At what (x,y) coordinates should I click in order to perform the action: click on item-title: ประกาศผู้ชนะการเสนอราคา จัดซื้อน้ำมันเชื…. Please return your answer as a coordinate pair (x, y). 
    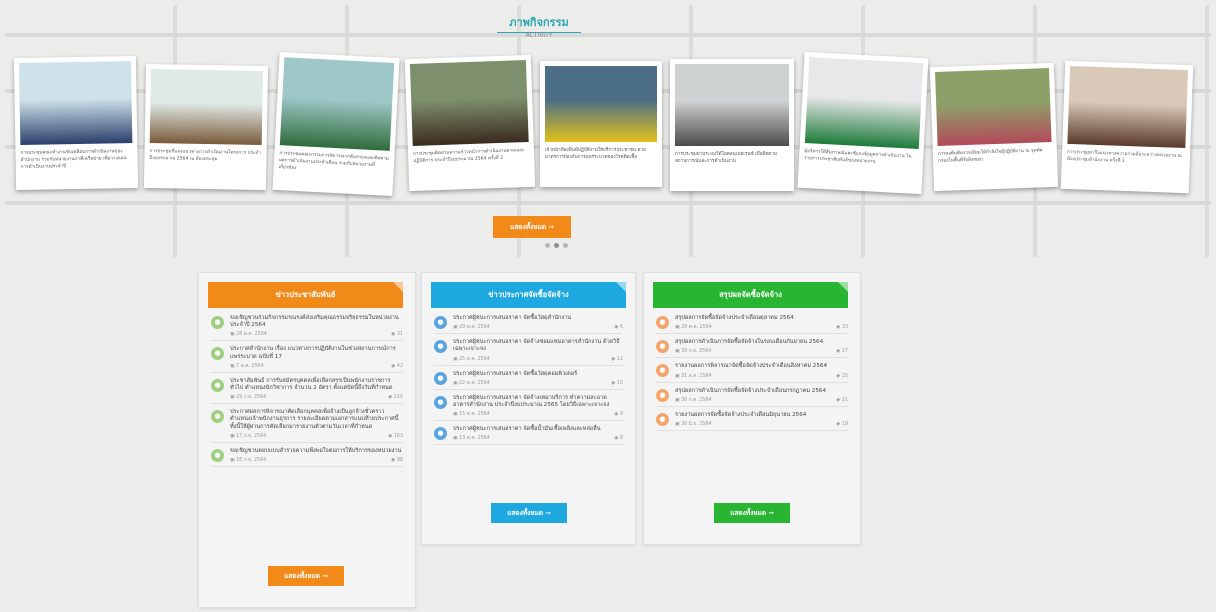
    Looking at the image, I should click on (538, 429).